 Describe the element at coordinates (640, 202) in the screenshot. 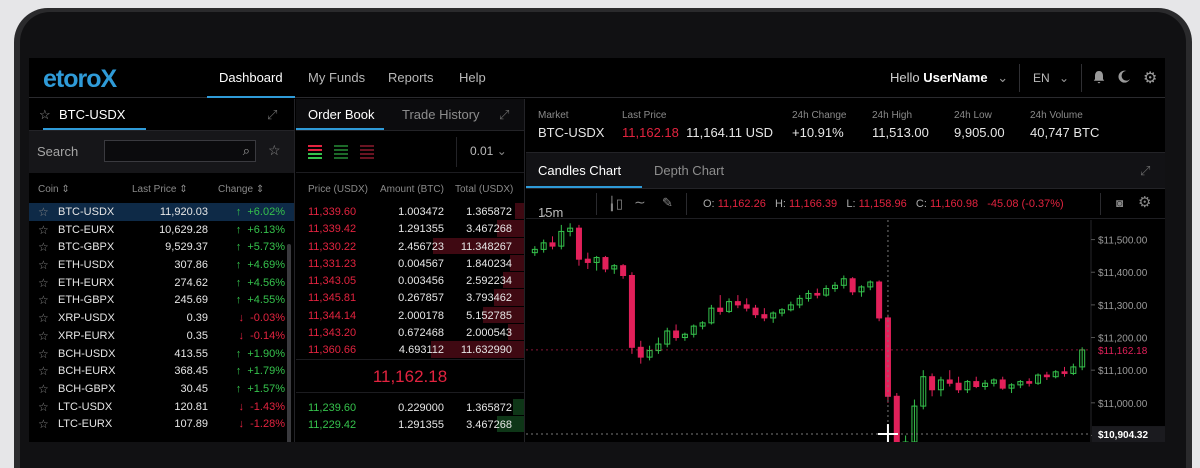

I see `line-type-icon: ∼` at that location.